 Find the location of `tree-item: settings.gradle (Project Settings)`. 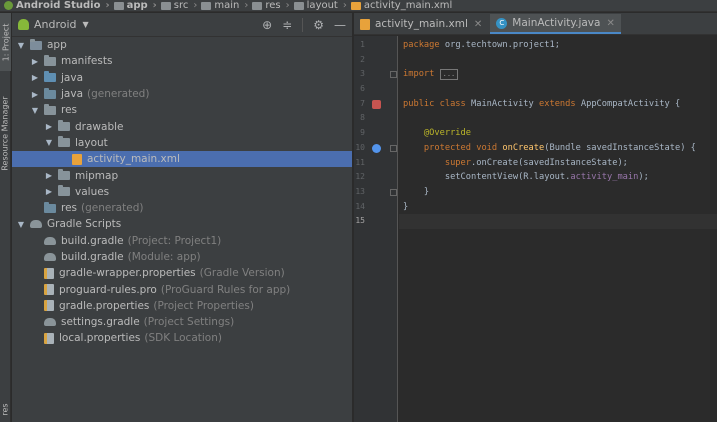

tree-item: settings.gradle (Project Settings) is located at coordinates (182, 322).